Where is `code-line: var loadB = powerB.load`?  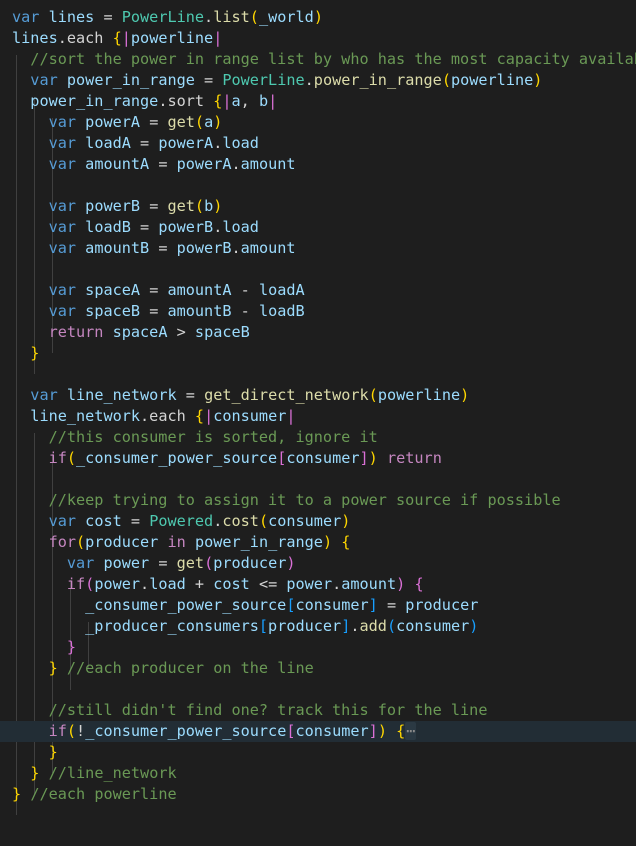
code-line: var loadB = powerB.load is located at coordinates (318, 227).